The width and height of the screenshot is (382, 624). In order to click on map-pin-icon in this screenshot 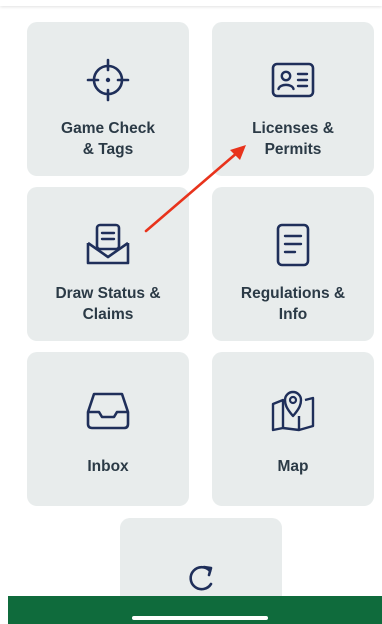, I will do `click(293, 411)`.